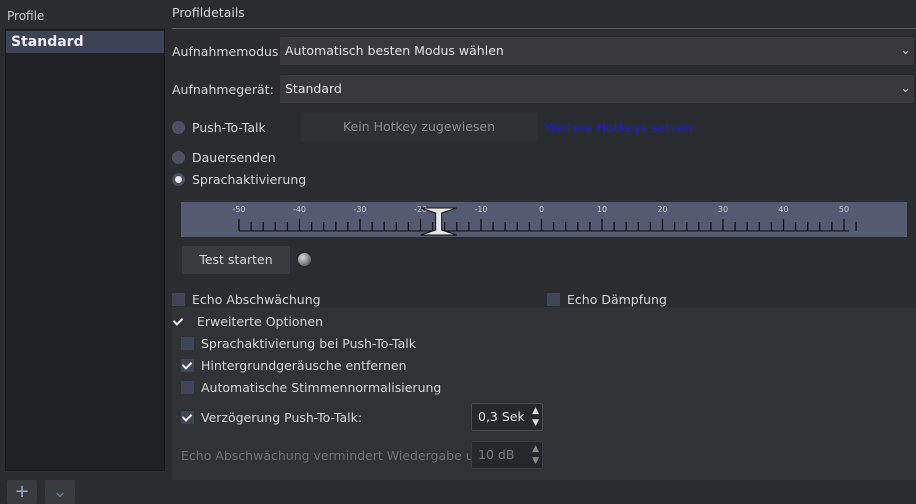  What do you see at coordinates (723, 209) in the screenshot?
I see `meter-tick-label: 30` at bounding box center [723, 209].